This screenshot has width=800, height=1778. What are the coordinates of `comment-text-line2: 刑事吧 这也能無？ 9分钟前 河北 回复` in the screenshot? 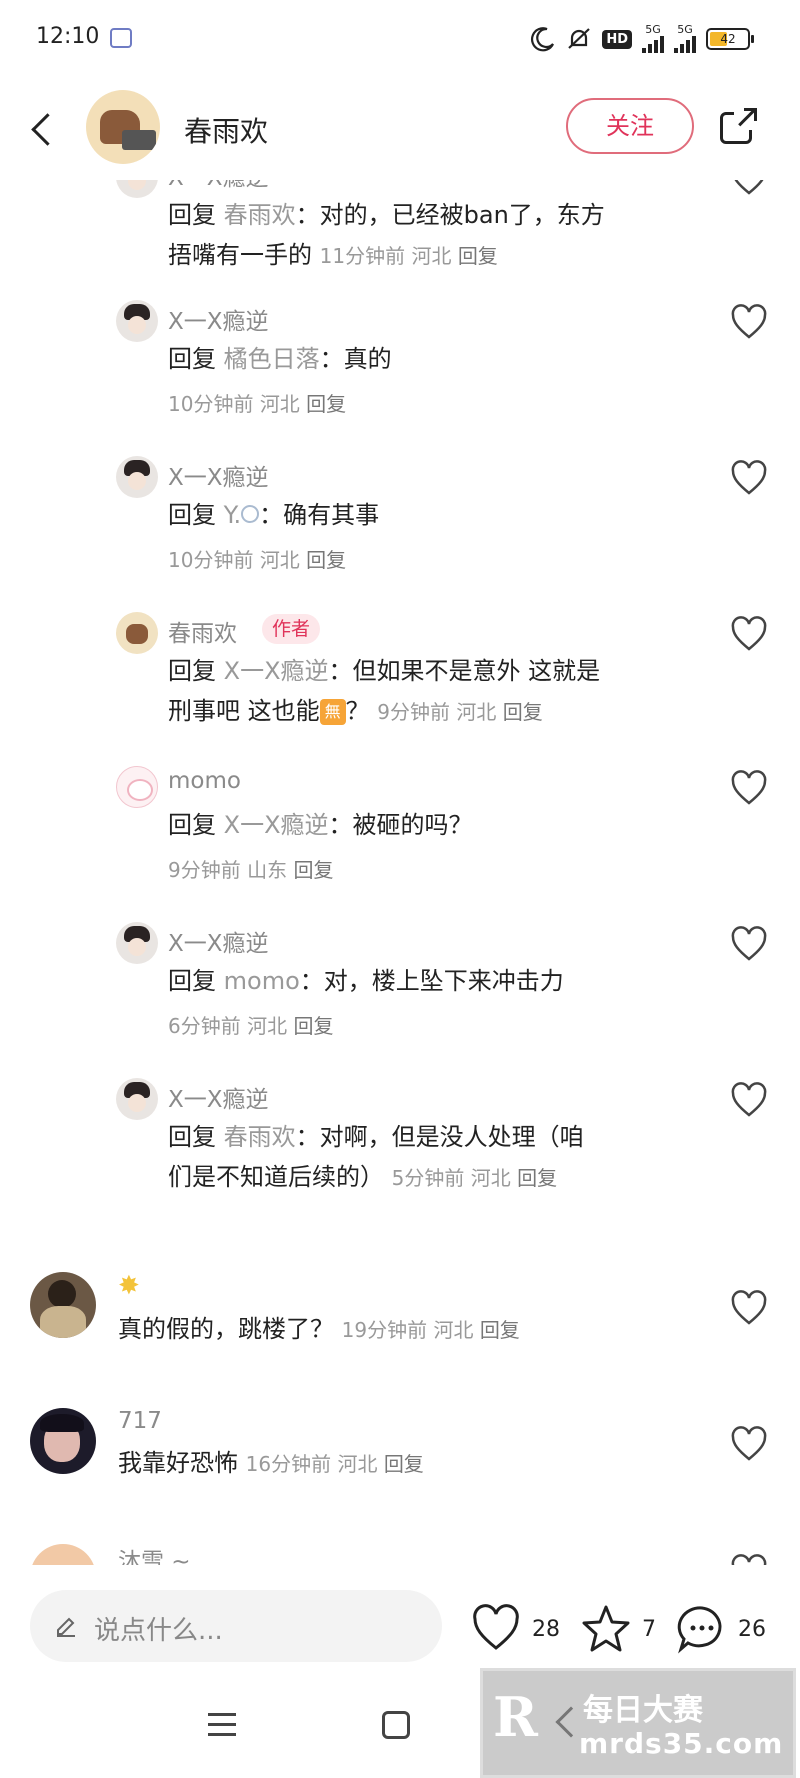 It's located at (355, 711).